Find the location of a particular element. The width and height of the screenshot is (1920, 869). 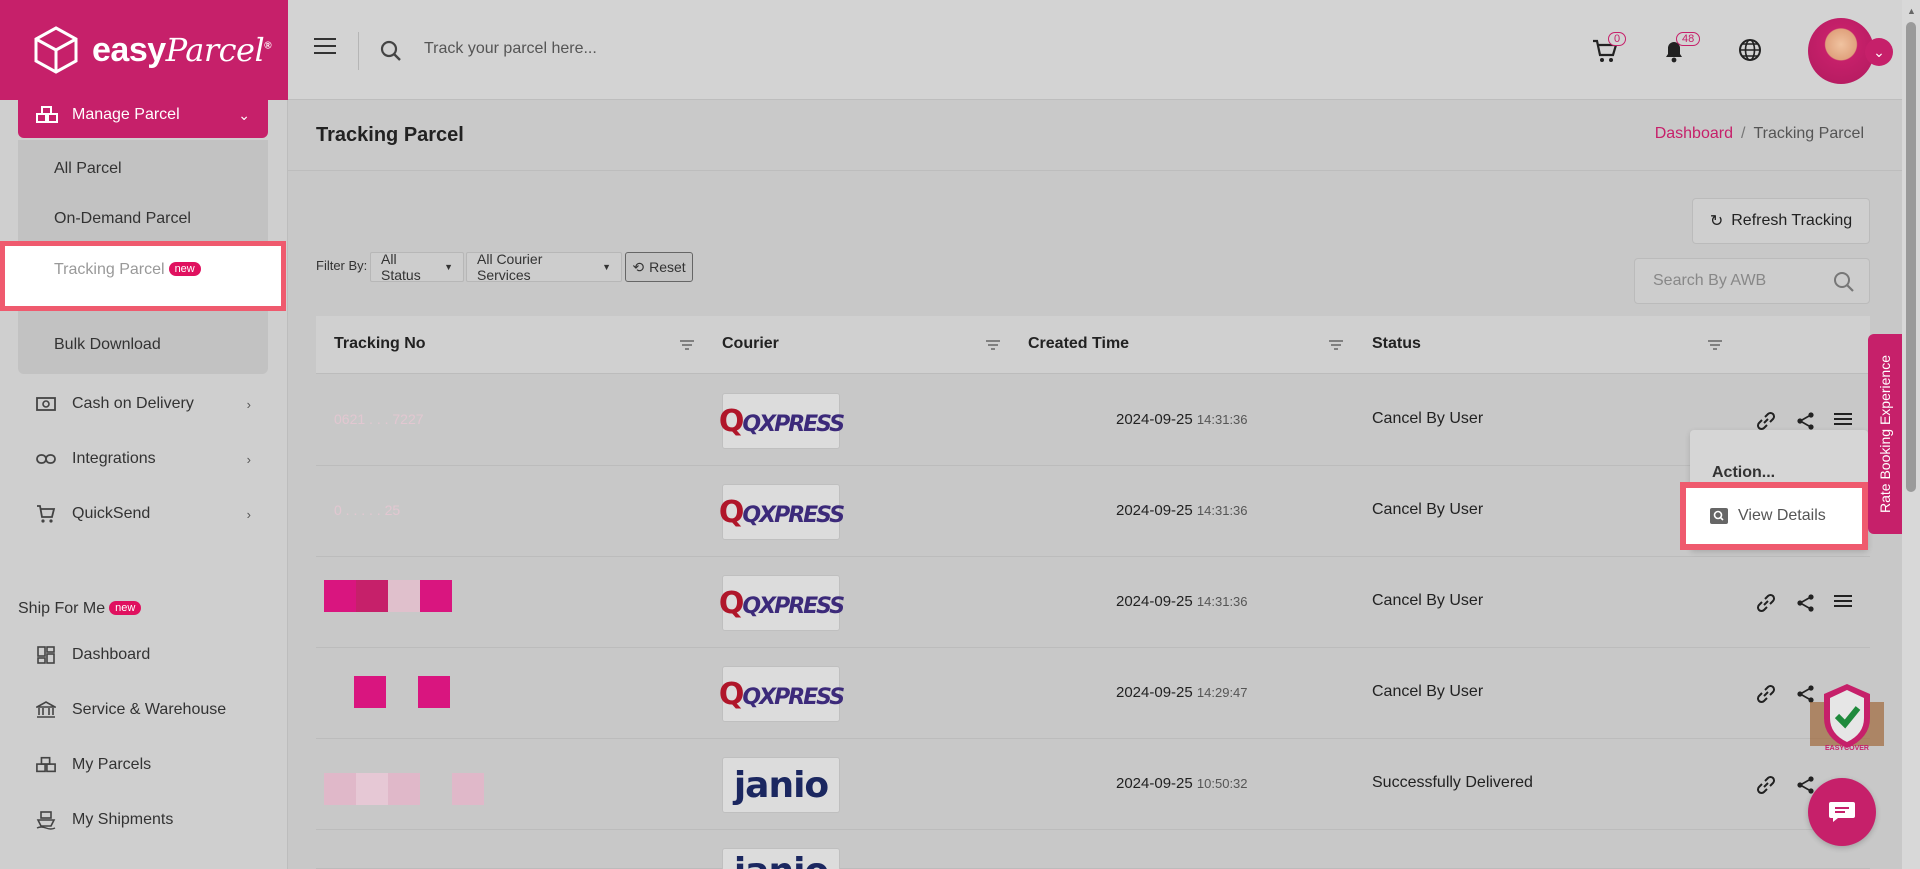

scroll-up-icon: ▲ is located at coordinates (1911, 11).